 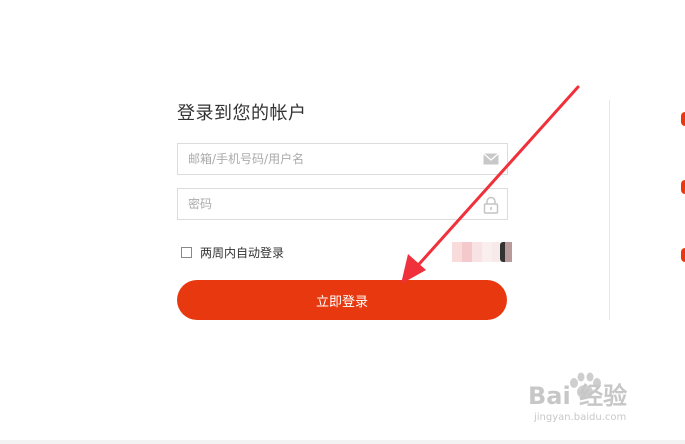 I want to click on account-field, so click(x=342, y=159).